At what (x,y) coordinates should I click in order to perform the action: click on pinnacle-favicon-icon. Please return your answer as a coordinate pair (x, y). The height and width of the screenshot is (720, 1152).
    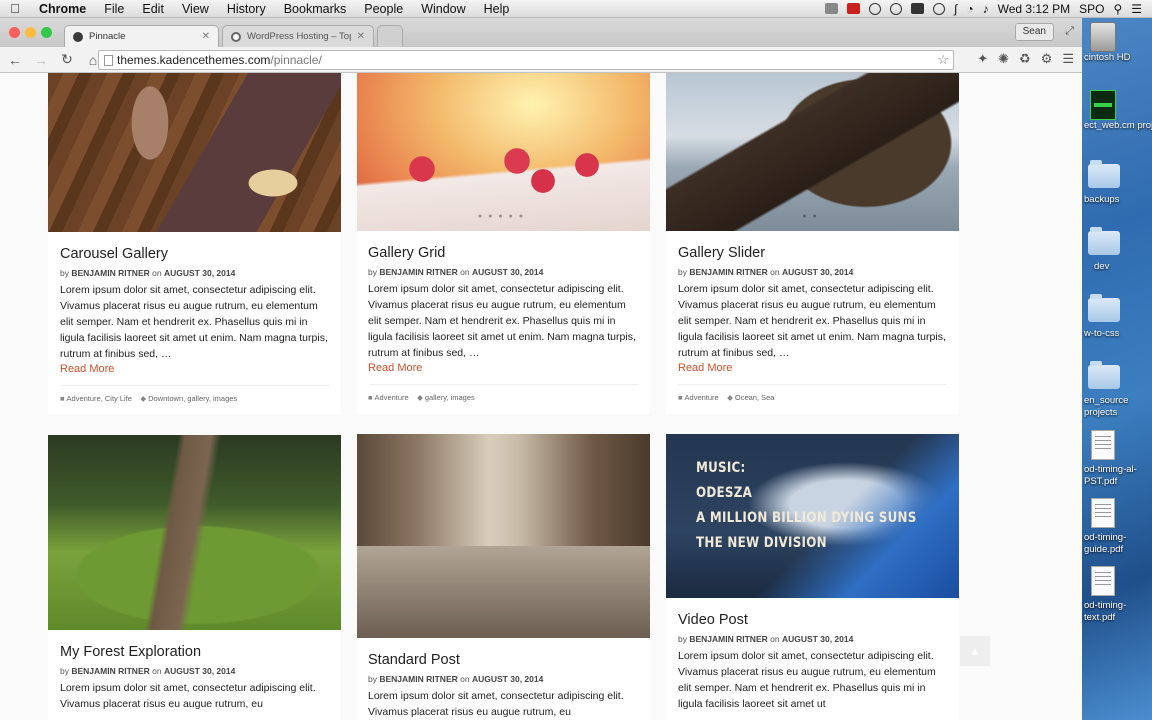
    Looking at the image, I should click on (78, 36).